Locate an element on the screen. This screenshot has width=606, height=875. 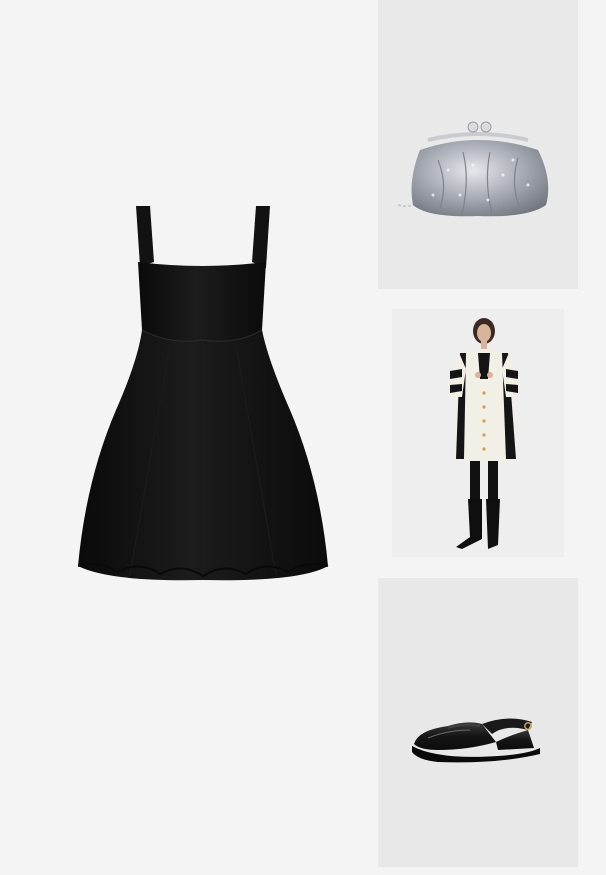
shoe-image is located at coordinates (476, 740).